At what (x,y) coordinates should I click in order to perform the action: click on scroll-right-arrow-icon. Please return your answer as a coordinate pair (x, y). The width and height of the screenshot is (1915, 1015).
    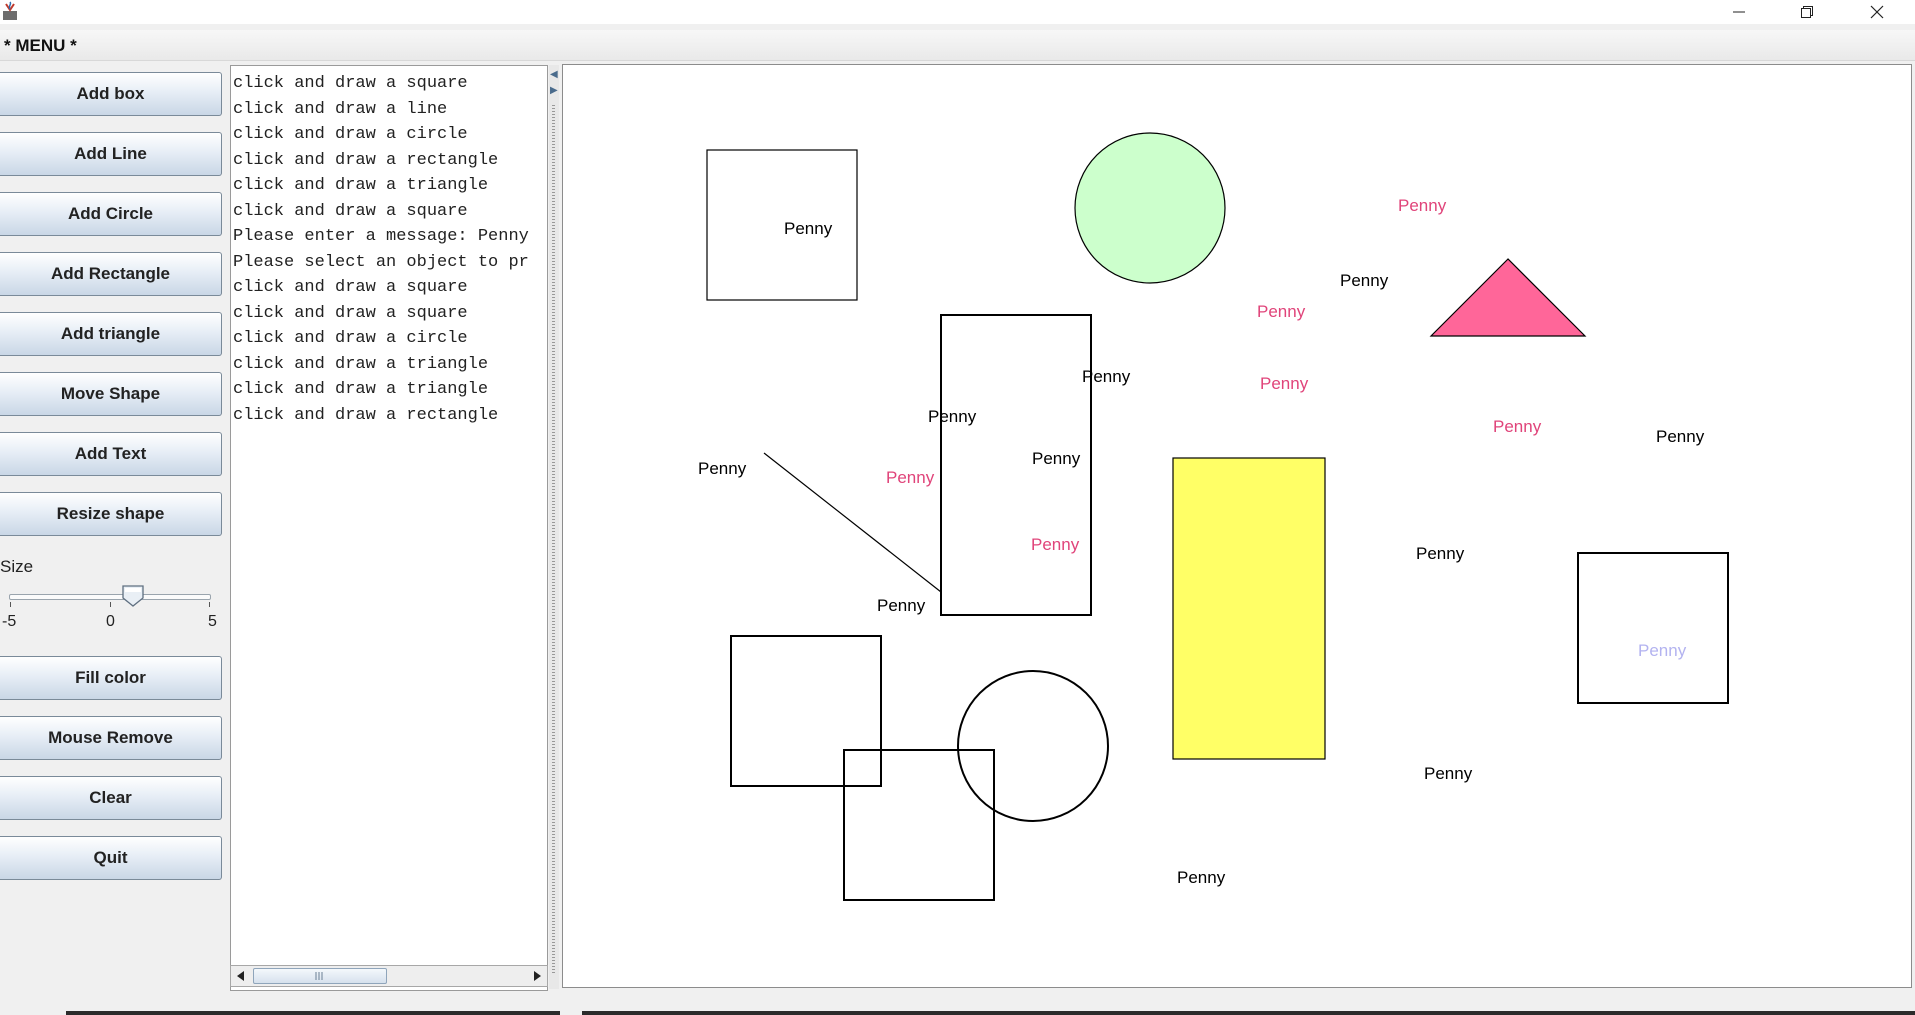
    Looking at the image, I should click on (537, 976).